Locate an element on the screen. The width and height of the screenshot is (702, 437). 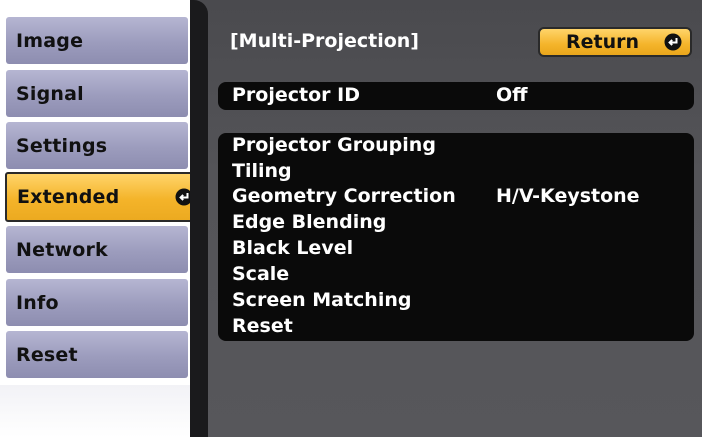
sidebar-item-label: Network is located at coordinates (62, 249).